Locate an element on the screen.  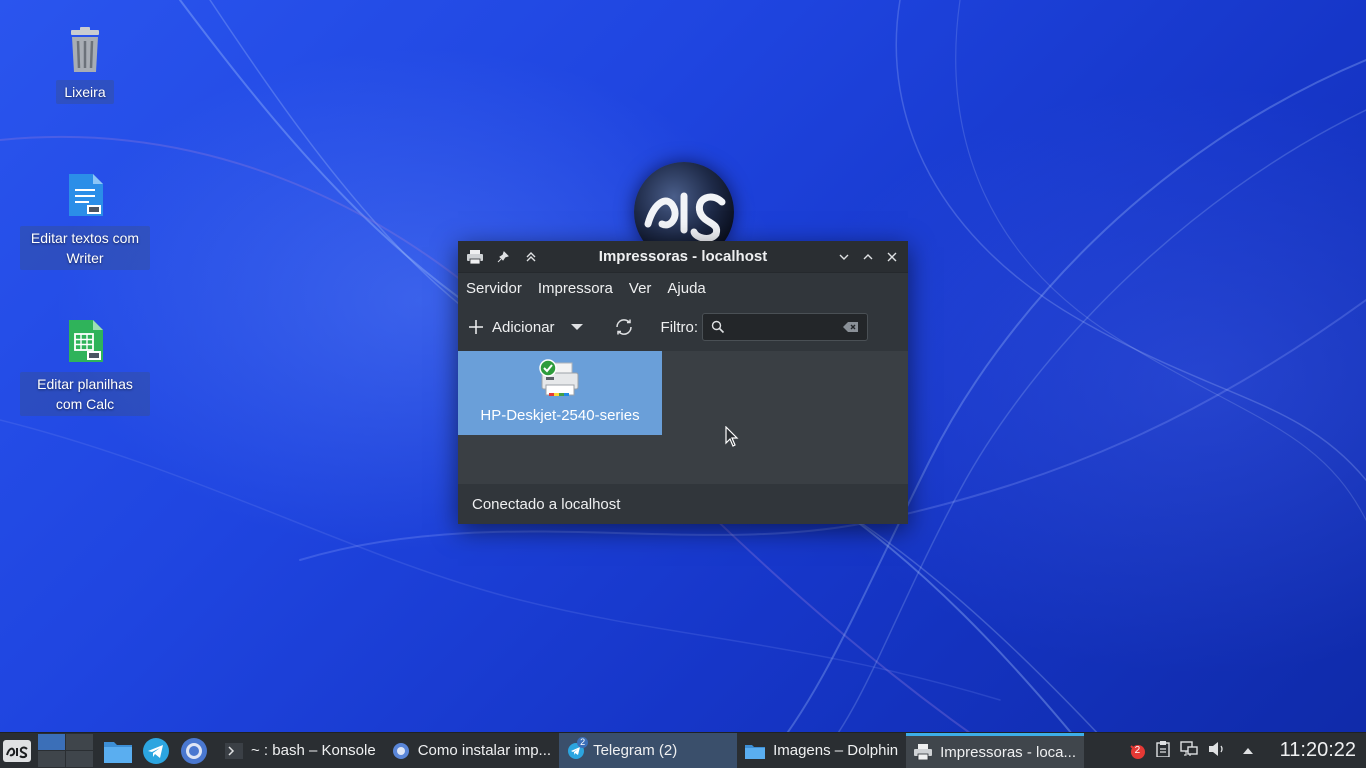
connection-status: Conectado a localhost is located at coordinates (546, 504).